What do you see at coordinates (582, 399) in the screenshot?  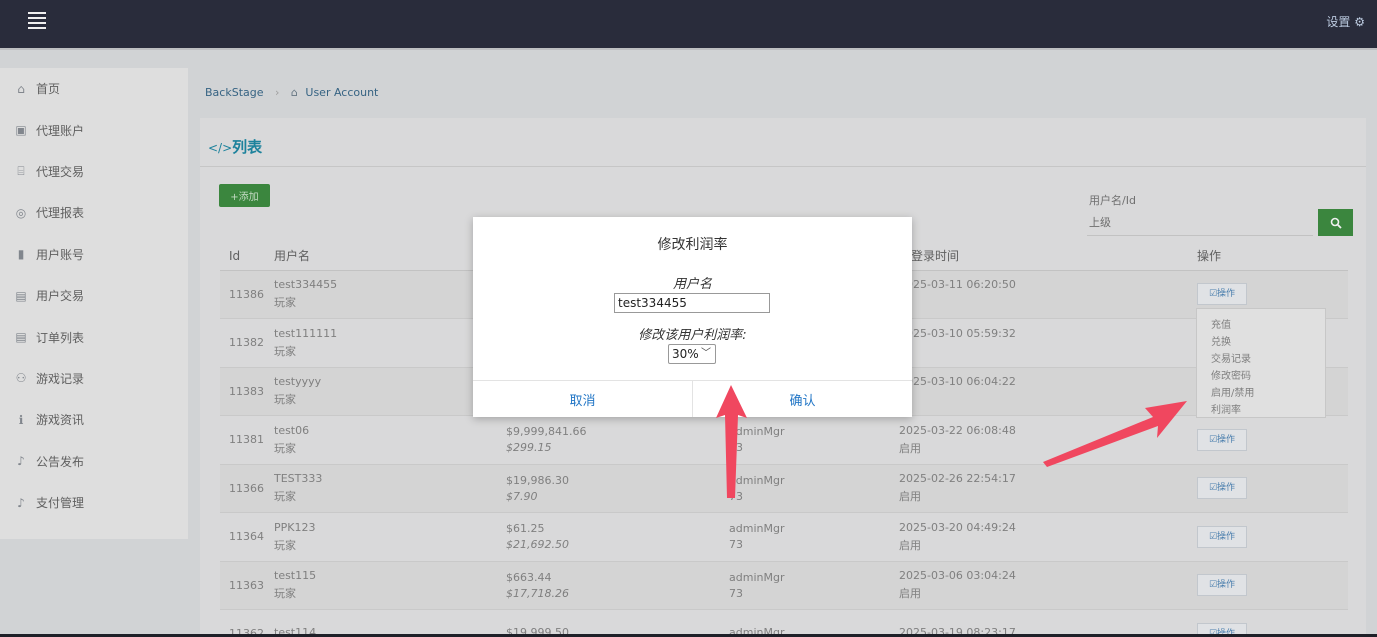 I see `cancel-button: 取消` at bounding box center [582, 399].